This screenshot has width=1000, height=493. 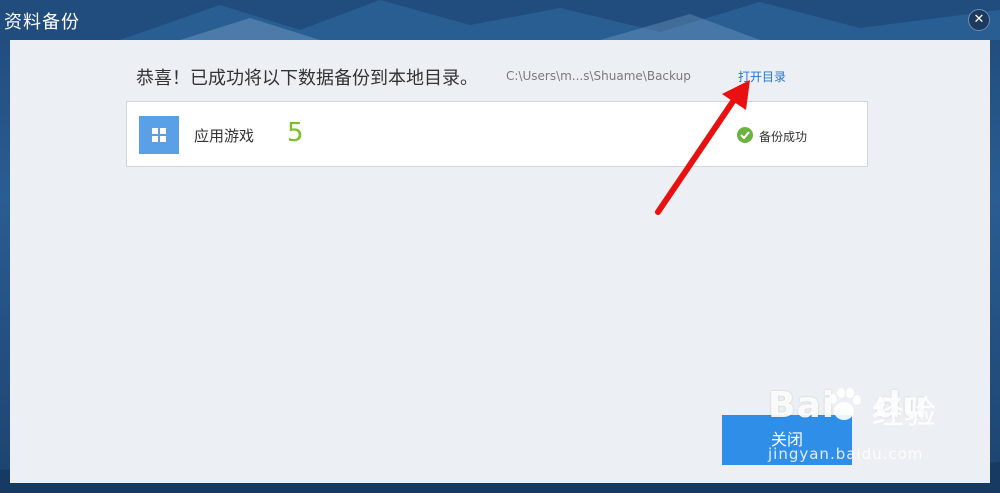 What do you see at coordinates (904, 412) in the screenshot?
I see `watermark-text: 经验` at bounding box center [904, 412].